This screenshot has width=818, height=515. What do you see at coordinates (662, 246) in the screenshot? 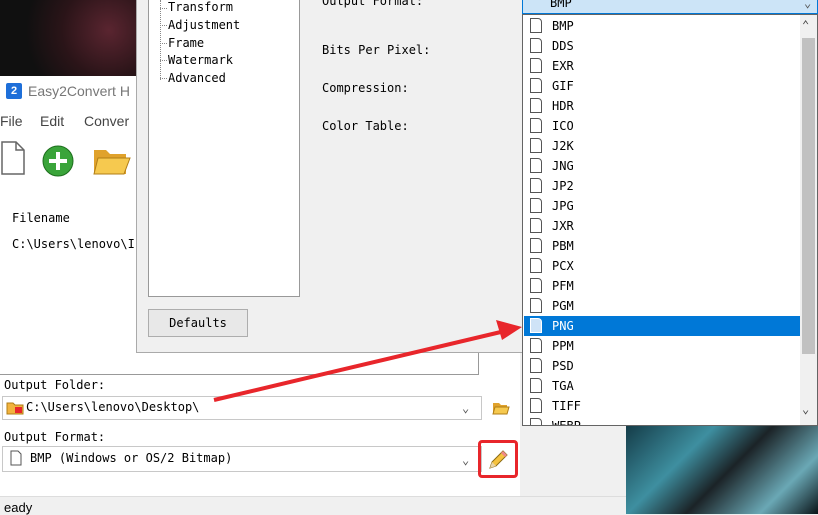
I see `format-option: PBM` at bounding box center [662, 246].